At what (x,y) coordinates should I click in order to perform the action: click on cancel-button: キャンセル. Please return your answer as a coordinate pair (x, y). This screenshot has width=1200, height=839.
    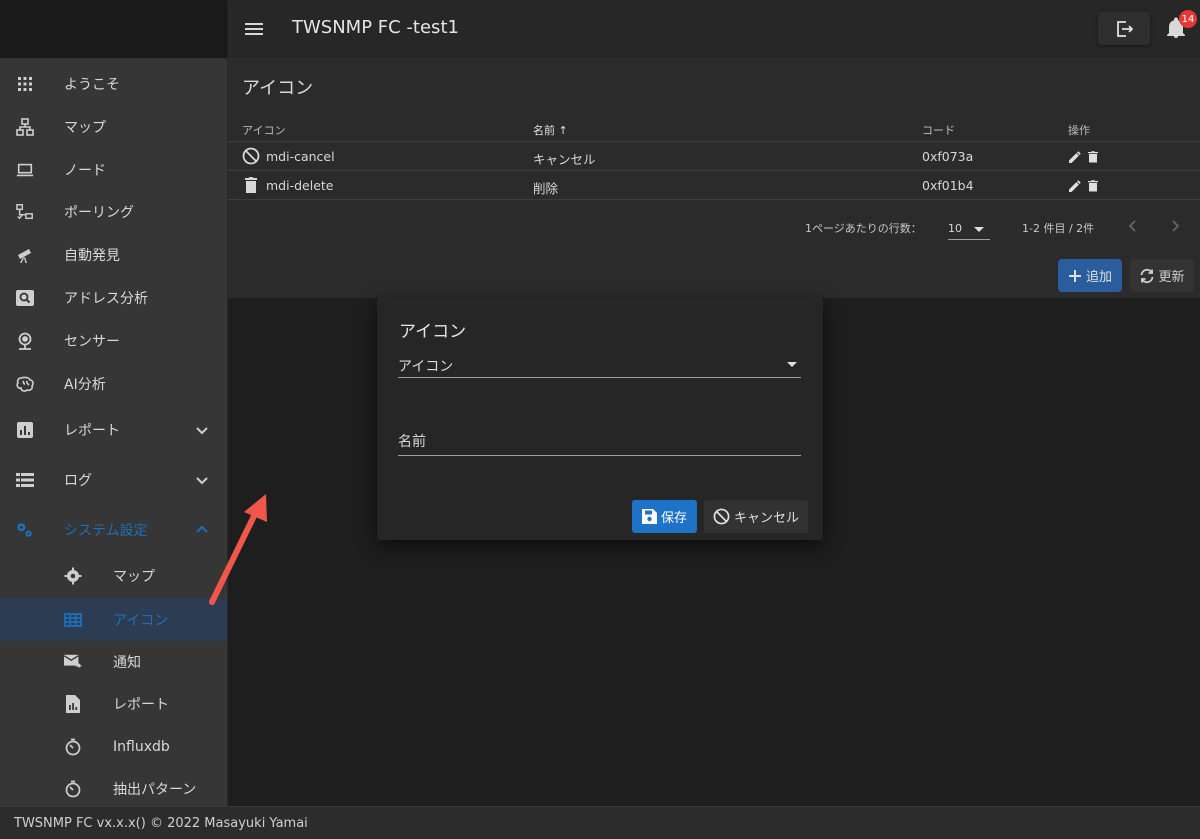
    Looking at the image, I should click on (756, 516).